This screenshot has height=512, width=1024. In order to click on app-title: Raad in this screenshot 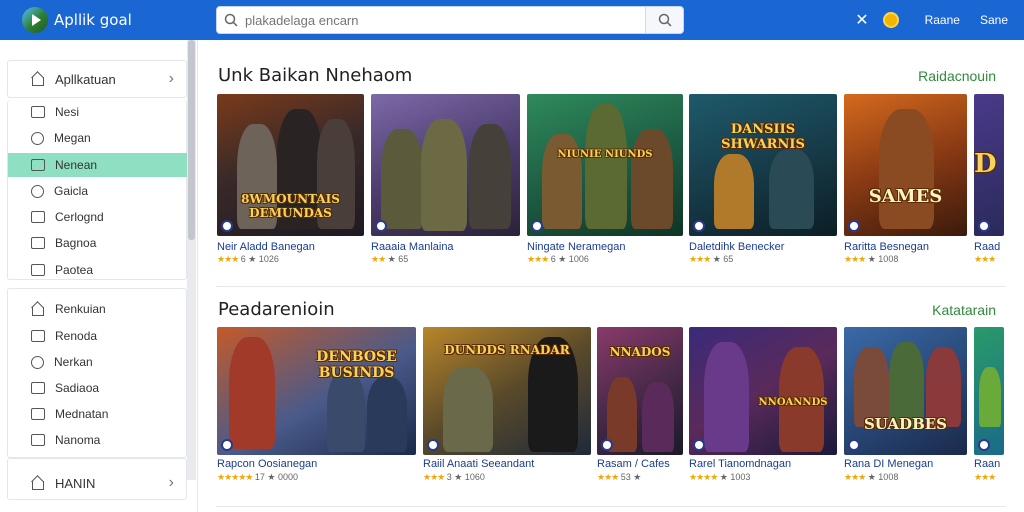, I will do `click(987, 247)`.